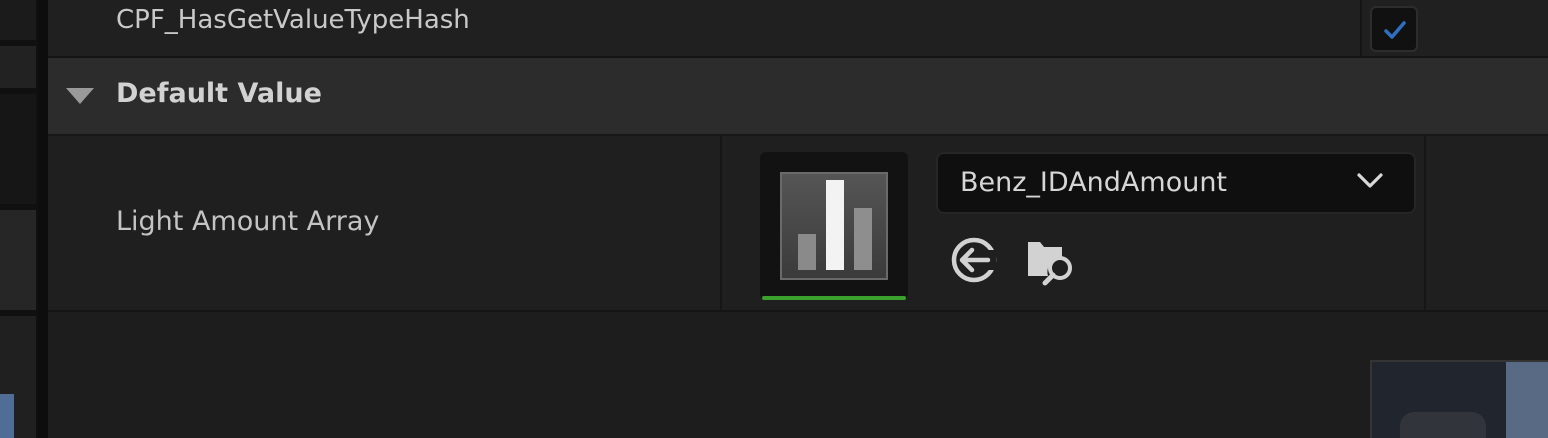 Image resolution: width=1548 pixels, height=438 pixels. Describe the element at coordinates (7, 416) in the screenshot. I see `selection-highlight` at that location.